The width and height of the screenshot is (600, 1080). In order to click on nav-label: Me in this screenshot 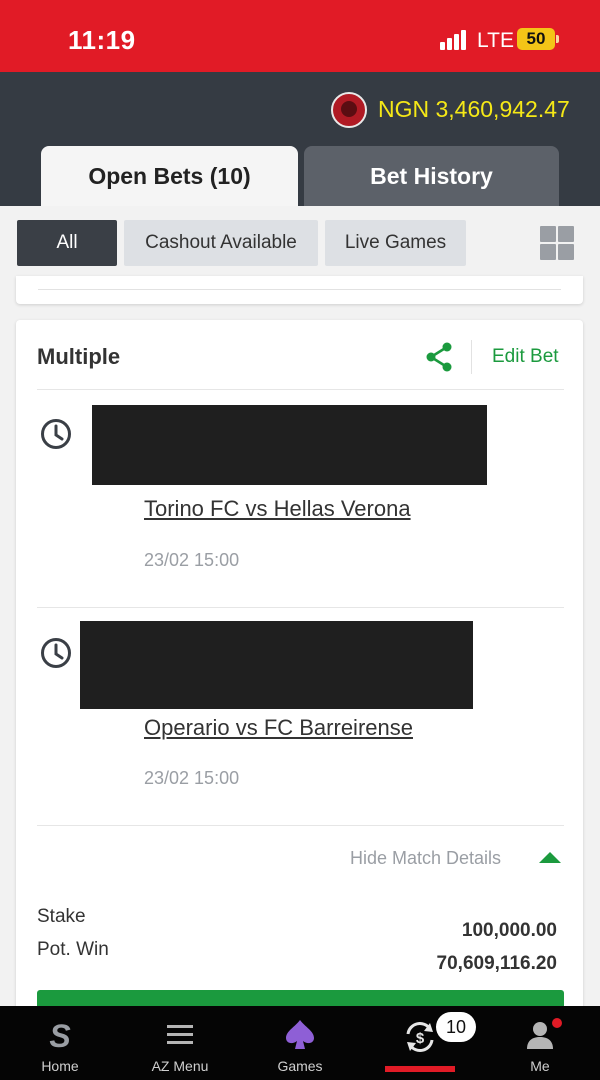, I will do `click(540, 1066)`.